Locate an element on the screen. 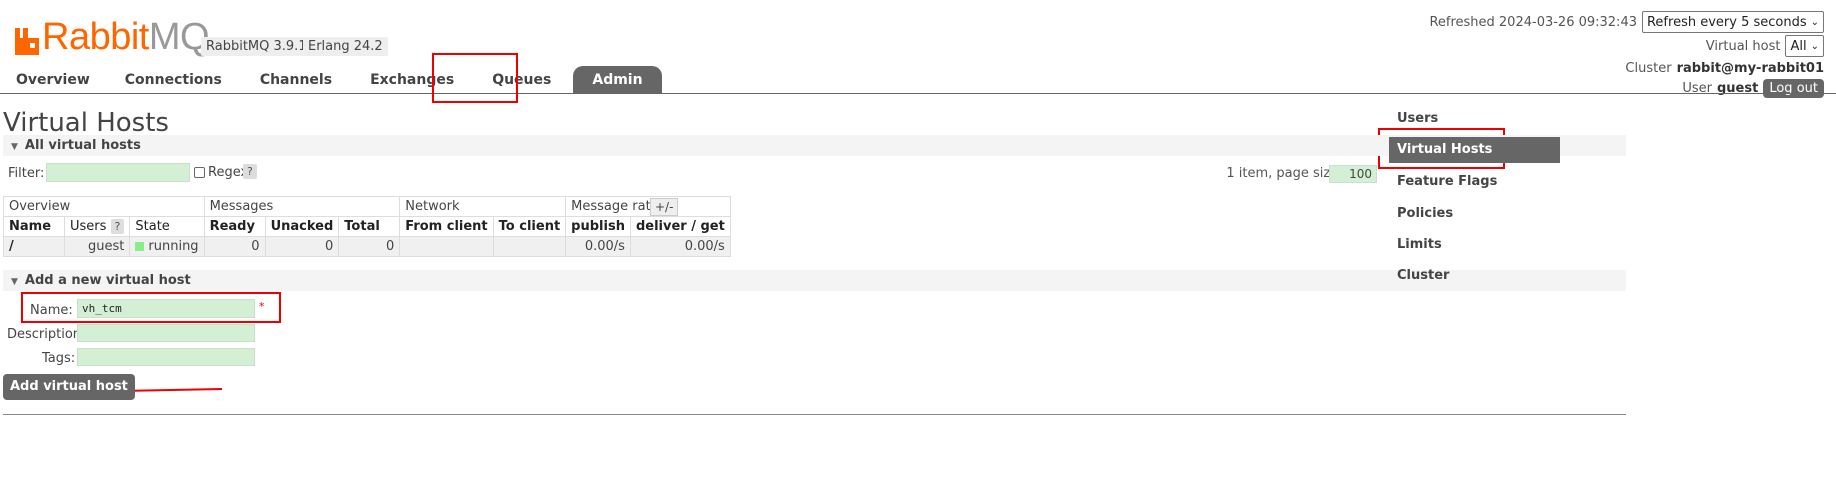 The image size is (1836, 489). tab-connections: Connections is located at coordinates (173, 80).